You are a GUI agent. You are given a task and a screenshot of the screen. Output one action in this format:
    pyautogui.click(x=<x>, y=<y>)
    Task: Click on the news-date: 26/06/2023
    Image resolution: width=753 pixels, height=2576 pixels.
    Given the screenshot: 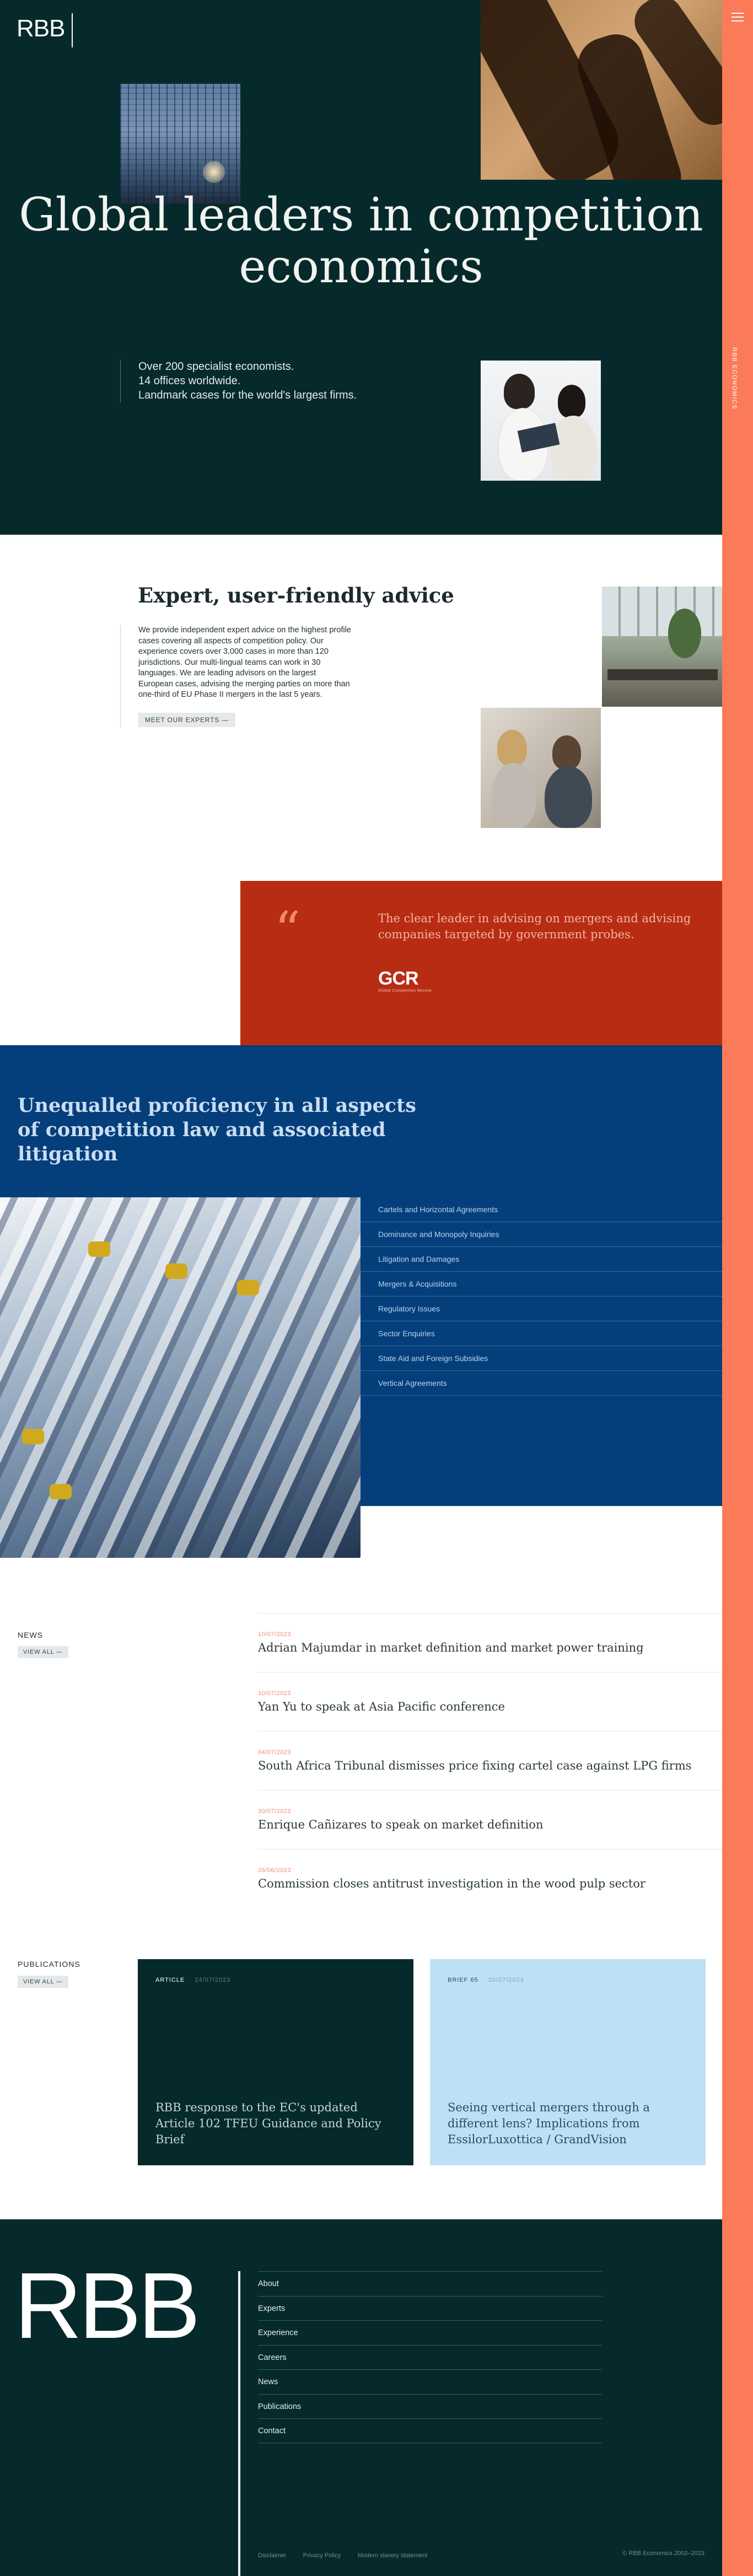 What is the action you would take?
    pyautogui.click(x=275, y=1870)
    